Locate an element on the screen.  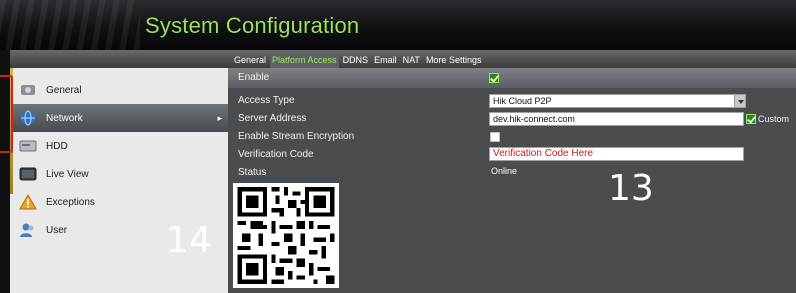
stream-encryption-checkbox is located at coordinates (495, 137).